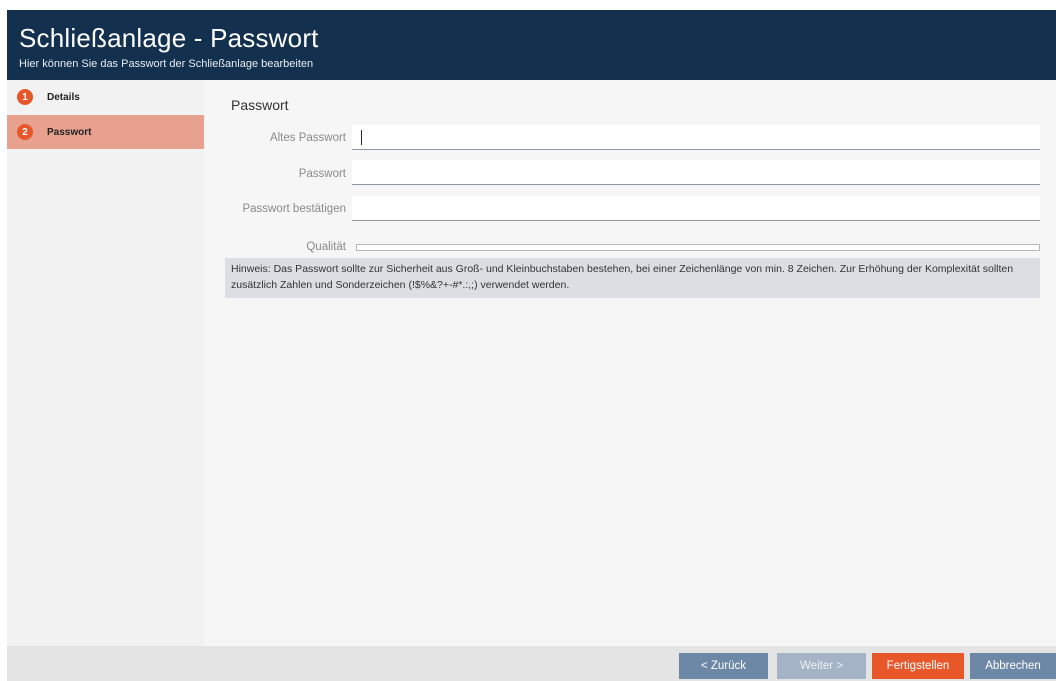 This screenshot has height=681, width=1056. I want to click on password-label: Passwort, so click(322, 174).